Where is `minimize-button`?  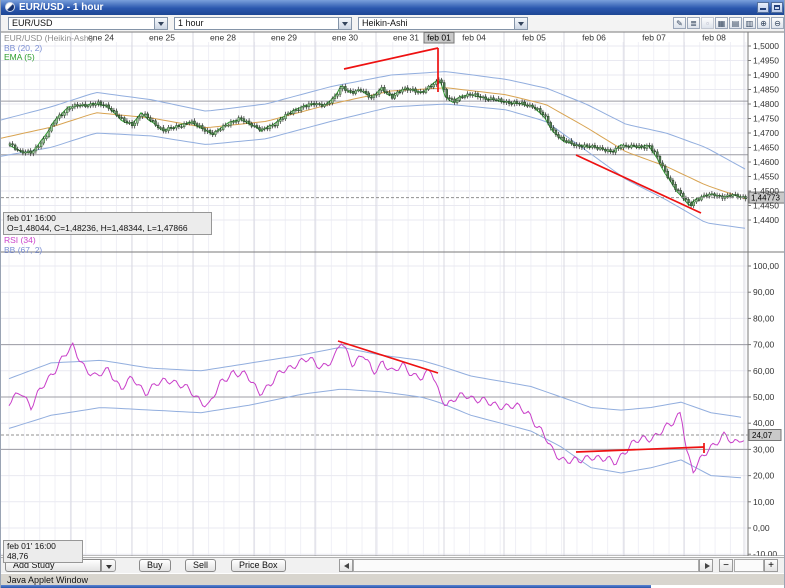
minimize-button is located at coordinates (763, 7).